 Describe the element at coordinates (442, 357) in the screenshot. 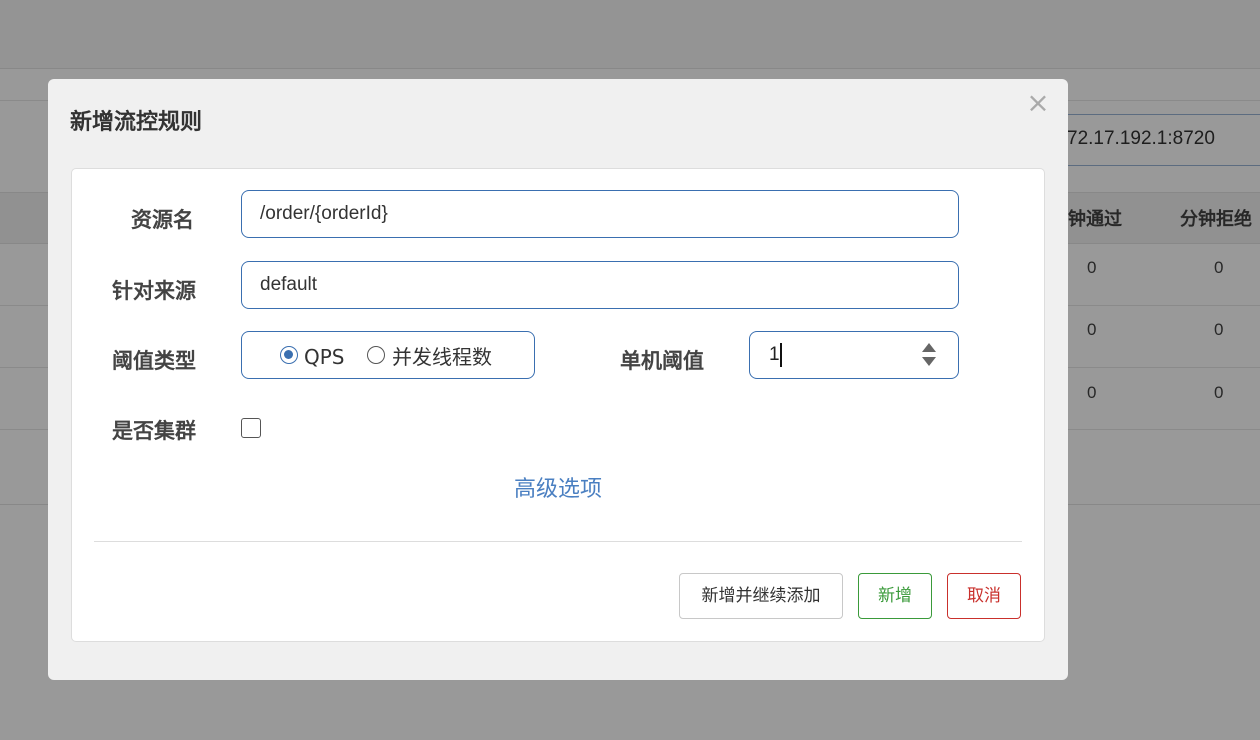

I see `thread-count-radio-label: 并发线程数` at that location.